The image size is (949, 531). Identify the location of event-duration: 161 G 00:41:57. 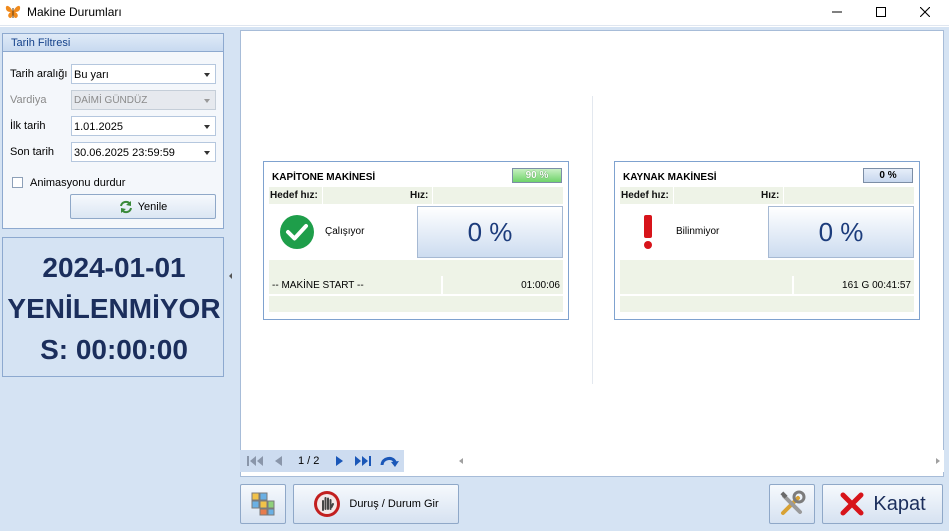
(854, 285).